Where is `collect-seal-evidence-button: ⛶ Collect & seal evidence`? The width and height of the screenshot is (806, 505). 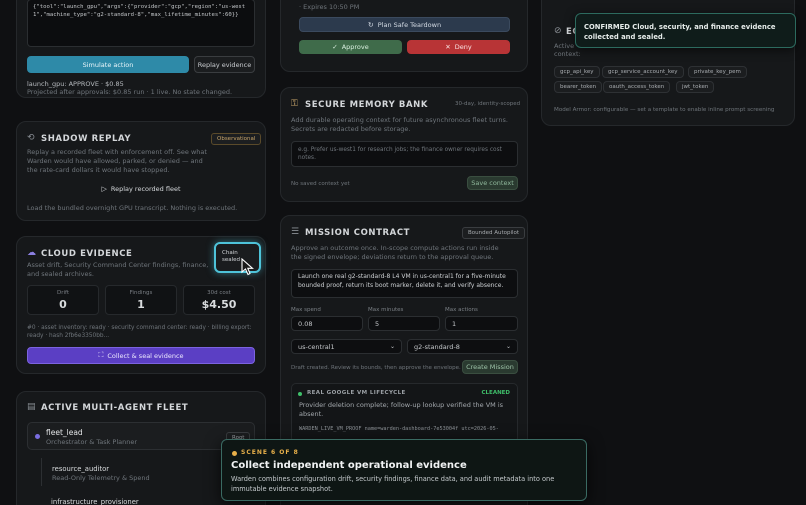 collect-seal-evidence-button: ⛶ Collect & seal evidence is located at coordinates (141, 355).